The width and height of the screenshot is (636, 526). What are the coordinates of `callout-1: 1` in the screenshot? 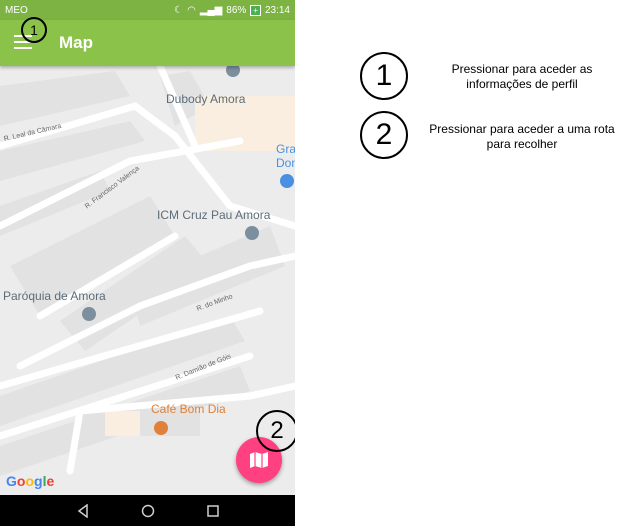 It's located at (34, 30).